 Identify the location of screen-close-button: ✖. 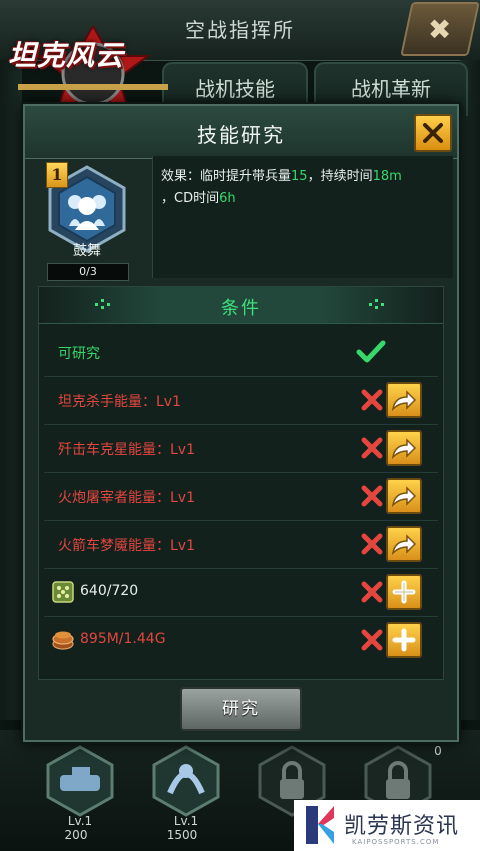
(440, 29).